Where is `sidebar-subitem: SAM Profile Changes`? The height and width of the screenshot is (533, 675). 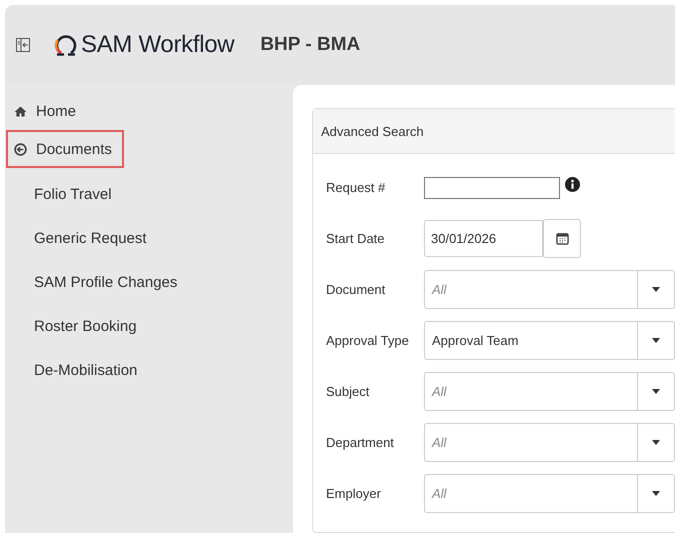
sidebar-subitem: SAM Profile Changes is located at coordinates (149, 282).